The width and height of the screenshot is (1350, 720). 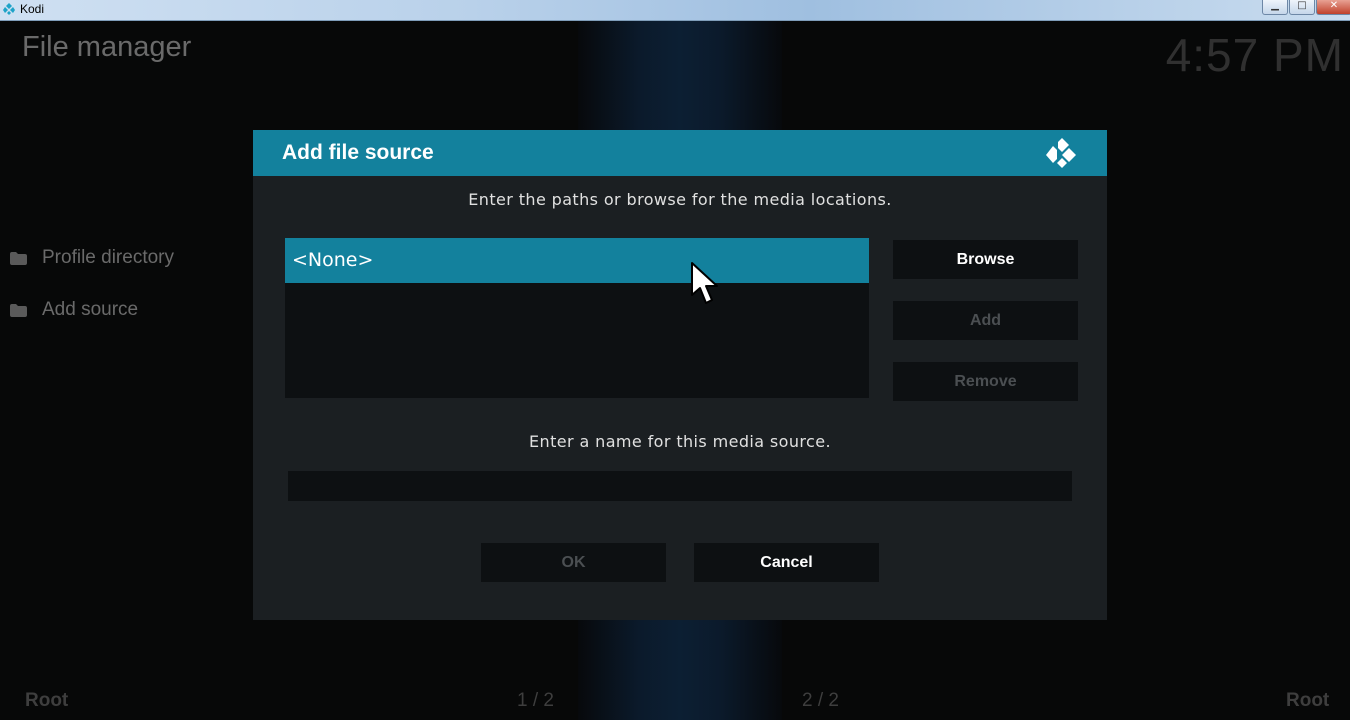 What do you see at coordinates (535, 700) in the screenshot?
I see `footer-left-page: 1 / 2` at bounding box center [535, 700].